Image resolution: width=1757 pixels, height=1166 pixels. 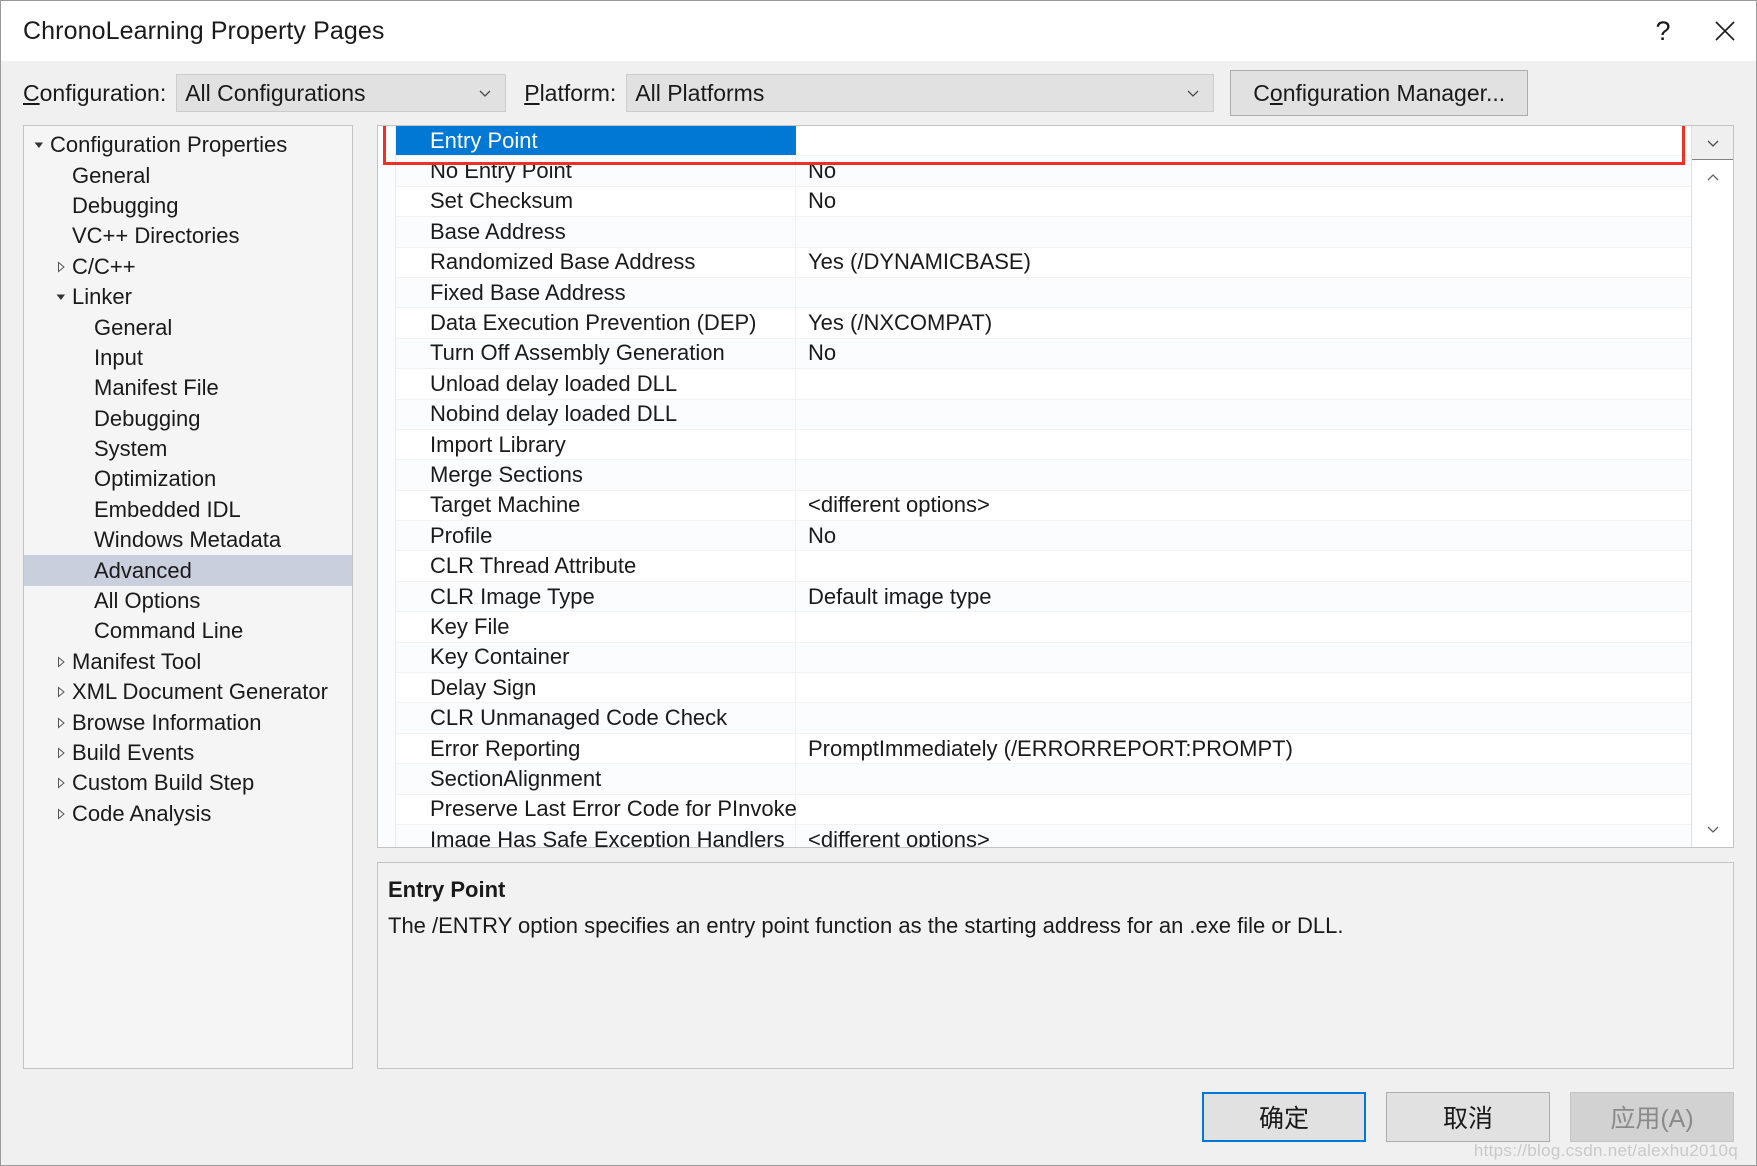 What do you see at coordinates (596, 232) in the screenshot?
I see `property-name: Base Address` at bounding box center [596, 232].